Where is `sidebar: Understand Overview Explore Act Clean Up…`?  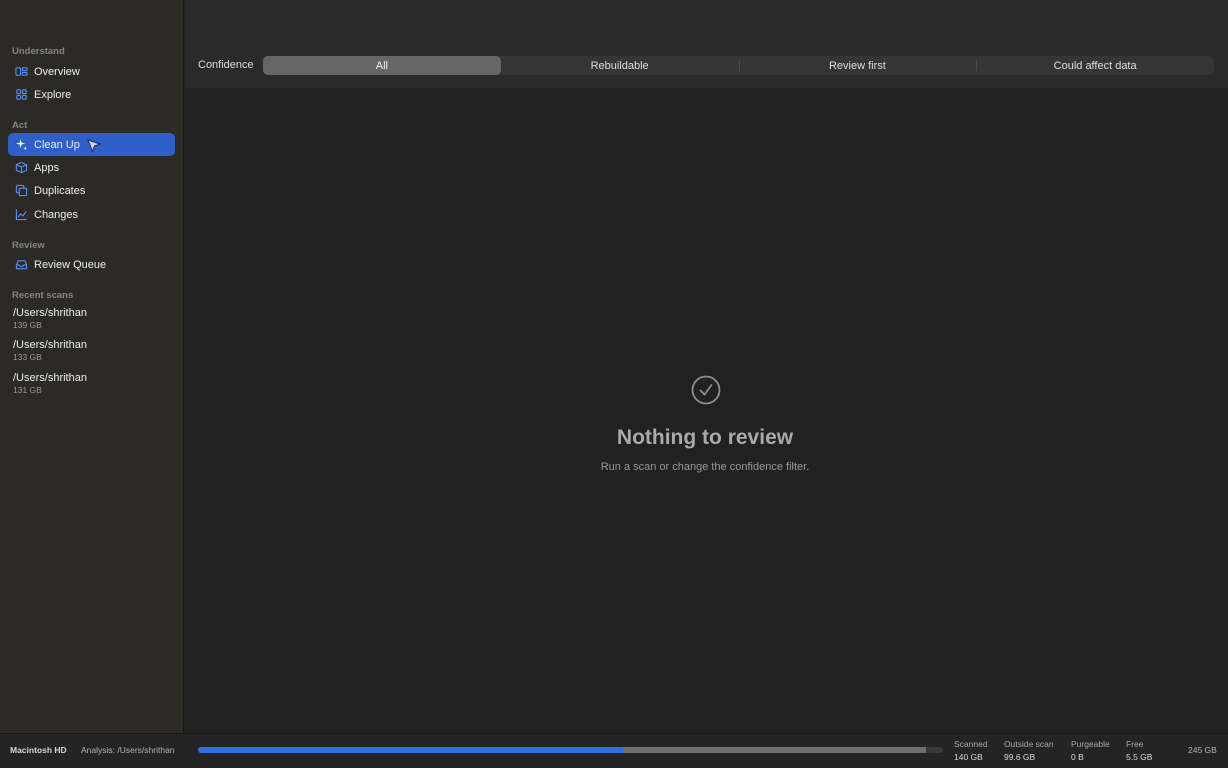 sidebar: Understand Overview Explore Act Clean Up… is located at coordinates (92, 366).